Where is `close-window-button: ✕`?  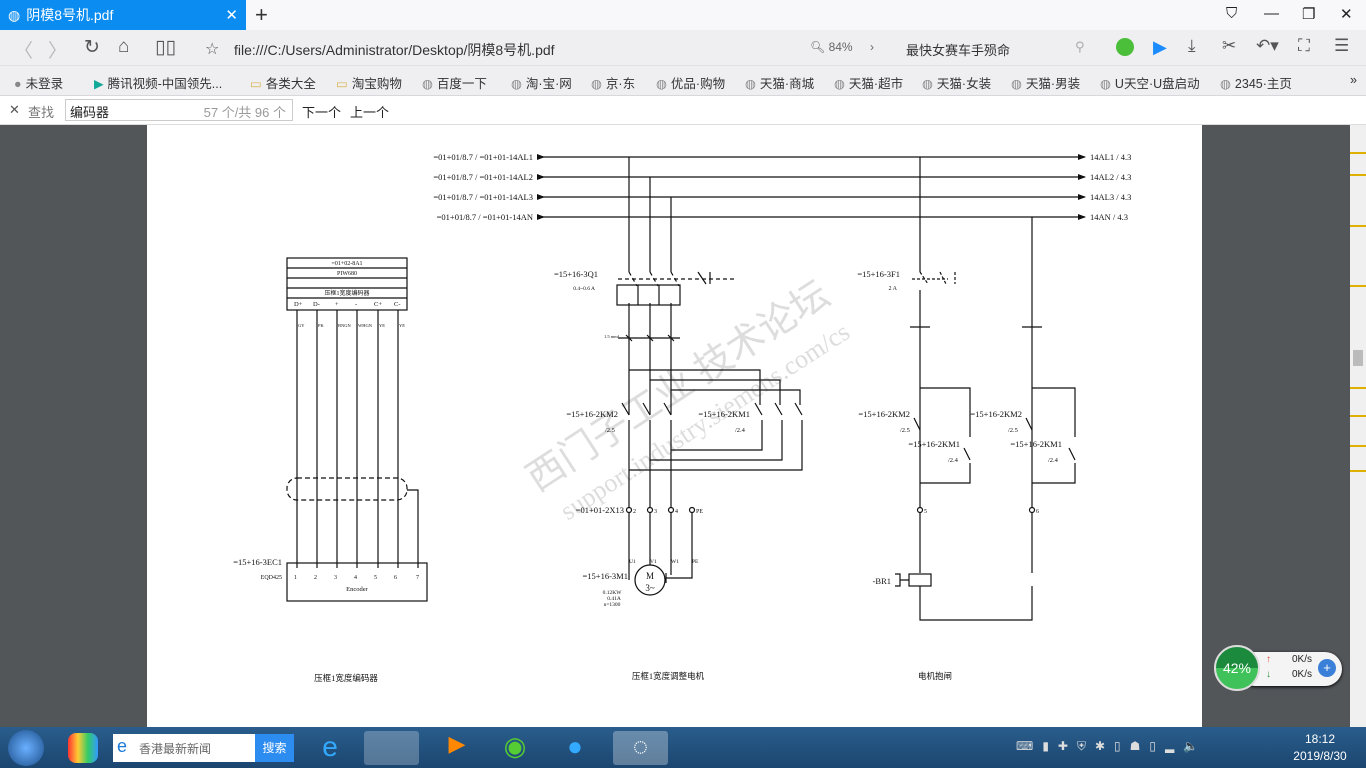 close-window-button: ✕ is located at coordinates (1346, 14).